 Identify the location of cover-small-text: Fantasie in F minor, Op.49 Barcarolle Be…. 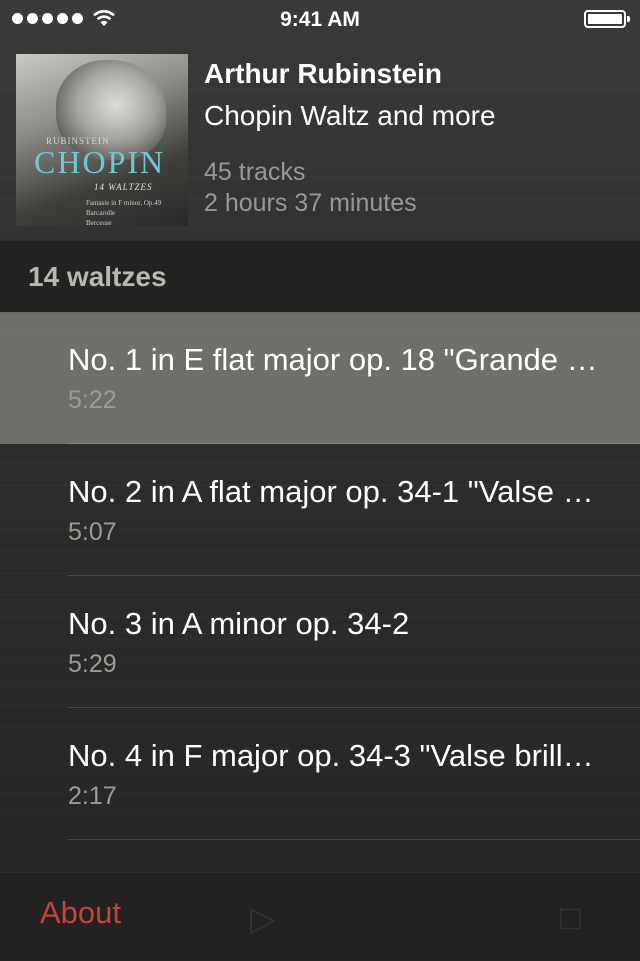
(124, 212).